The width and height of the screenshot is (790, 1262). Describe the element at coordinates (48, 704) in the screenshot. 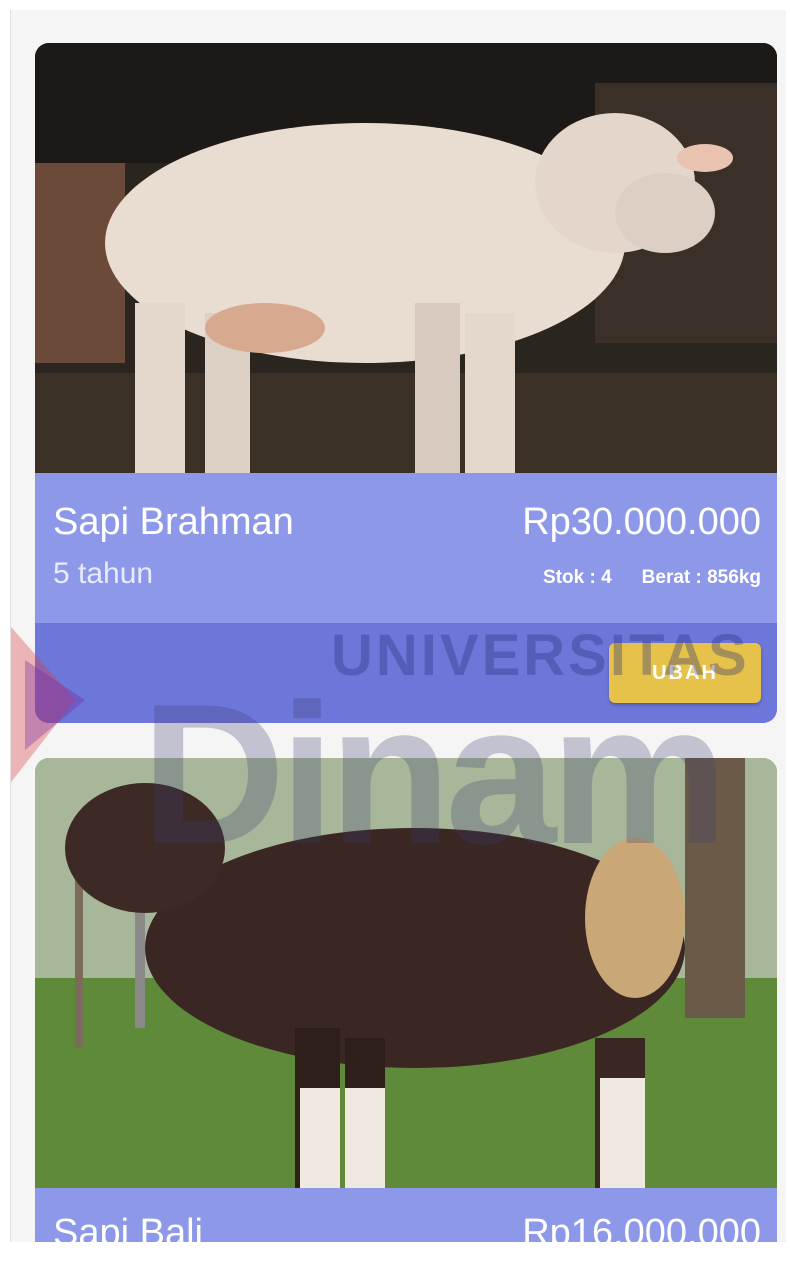

I see `watermark-logo` at that location.